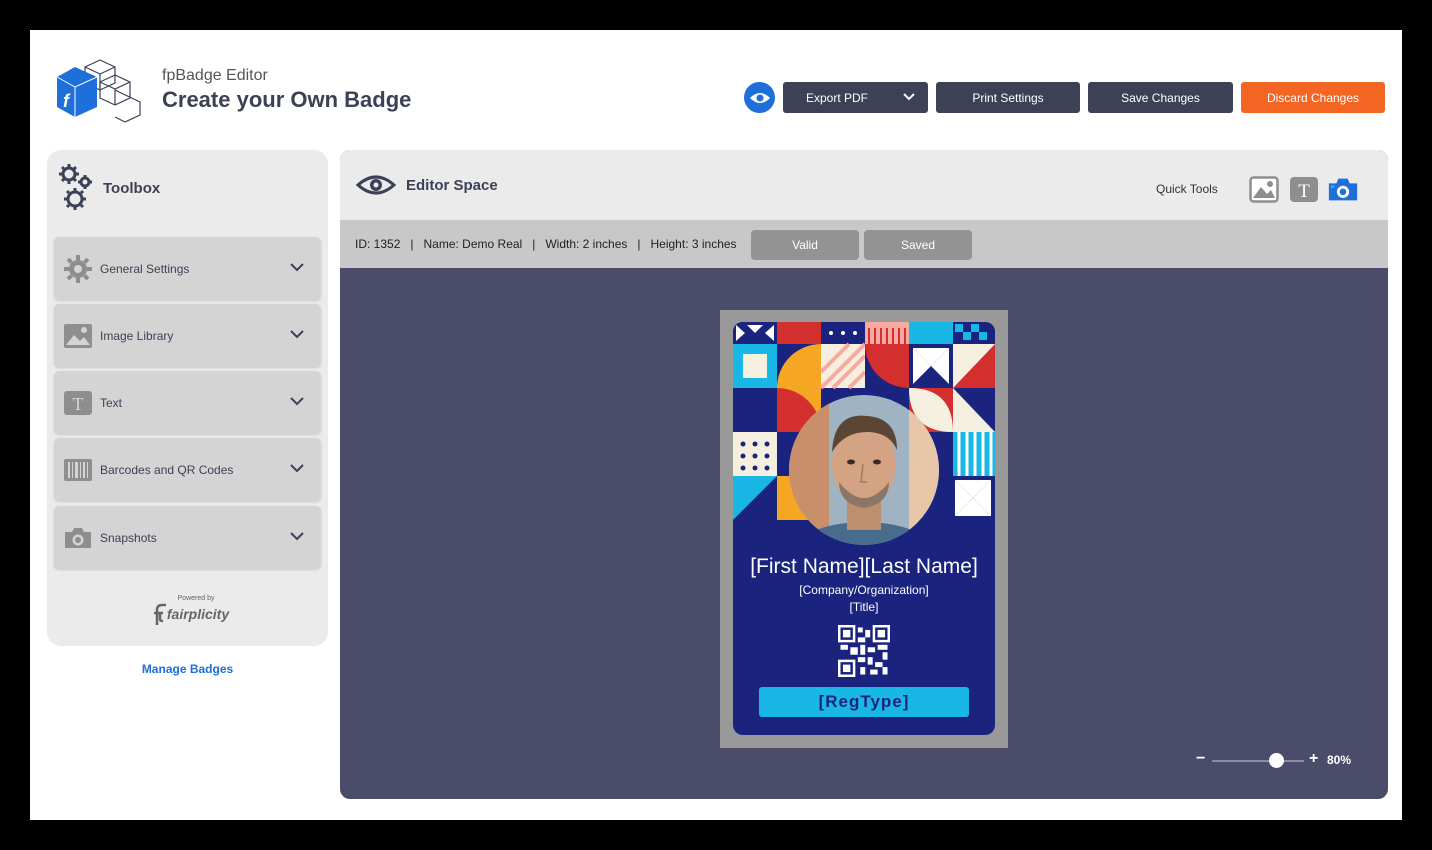 The image size is (1432, 850). Describe the element at coordinates (187, 402) in the screenshot. I see `tool-text: T Text` at that location.